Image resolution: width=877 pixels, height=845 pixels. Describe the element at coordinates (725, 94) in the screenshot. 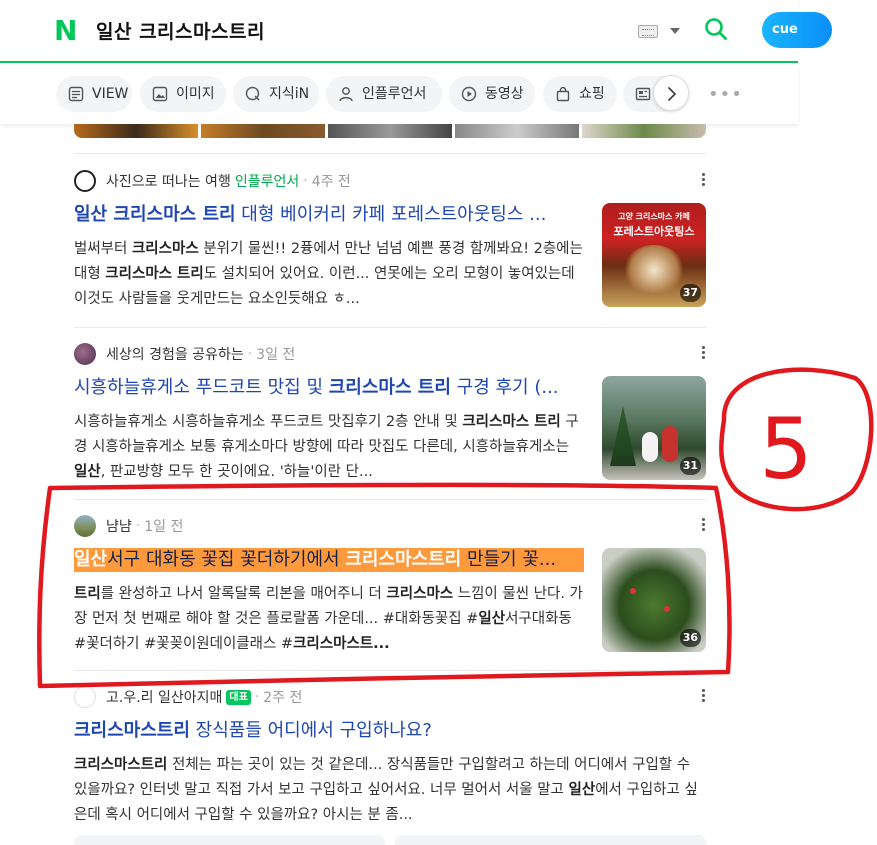

I see `more-icon: •••` at that location.